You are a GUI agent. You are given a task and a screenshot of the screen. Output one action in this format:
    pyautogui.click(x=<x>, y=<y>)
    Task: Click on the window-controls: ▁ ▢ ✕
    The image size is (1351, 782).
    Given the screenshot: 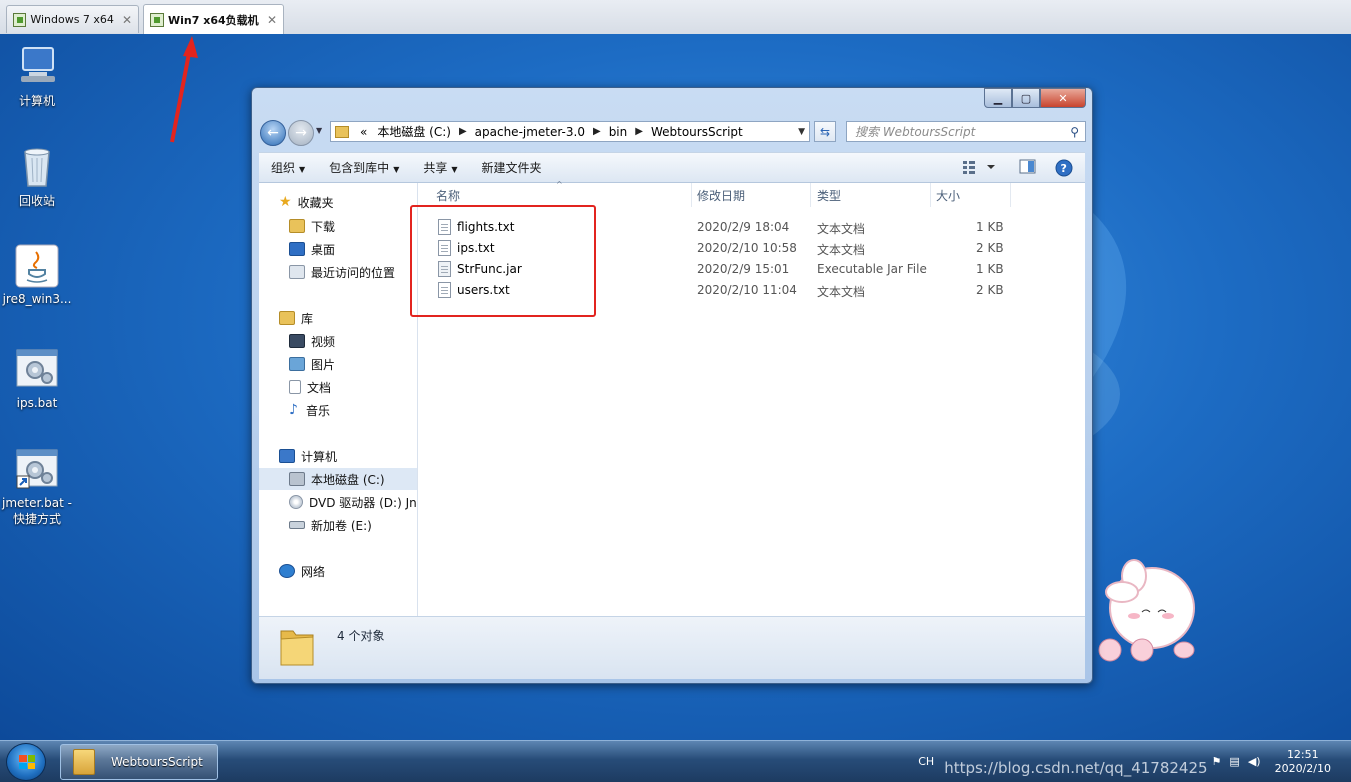 What is the action you would take?
    pyautogui.click(x=1035, y=98)
    